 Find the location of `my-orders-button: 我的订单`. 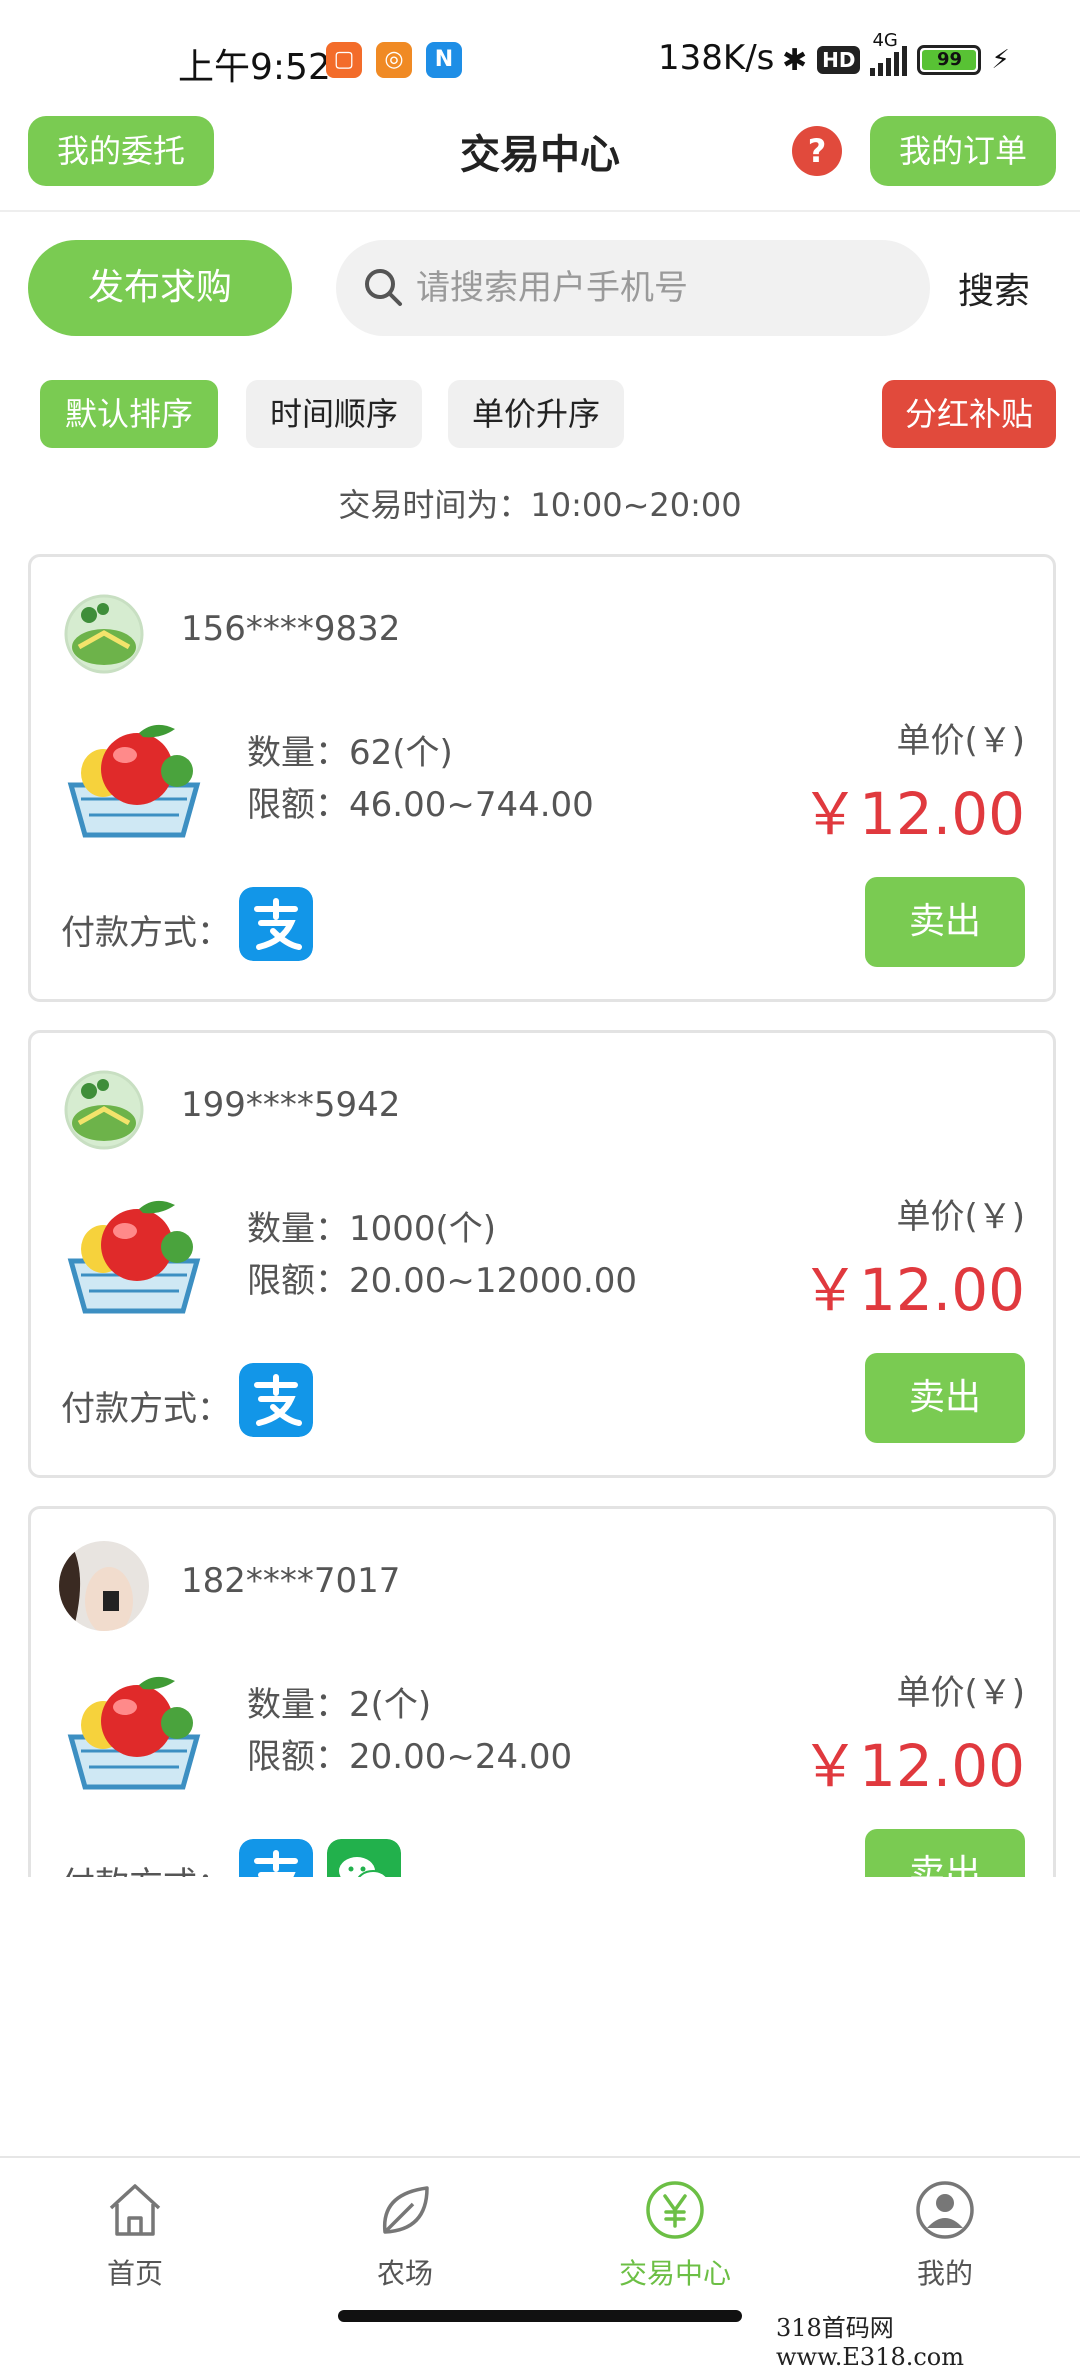

my-orders-button: 我的订单 is located at coordinates (963, 151).